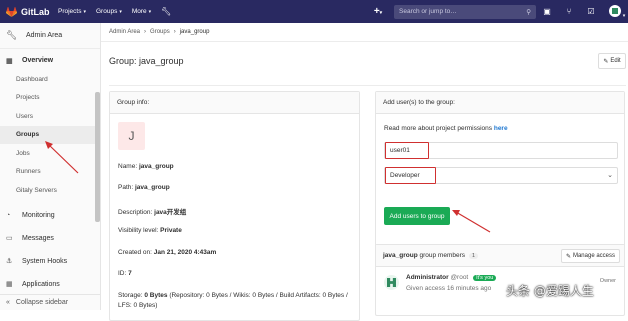 The width and height of the screenshot is (628, 321). I want to click on divider, so click(367, 85).